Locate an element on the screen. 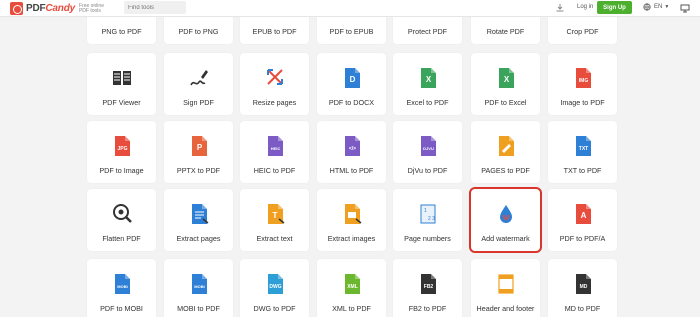 This screenshot has height=317, width=700. tool-tile-header-and-footer: Header and footer is located at coordinates (505, 288).